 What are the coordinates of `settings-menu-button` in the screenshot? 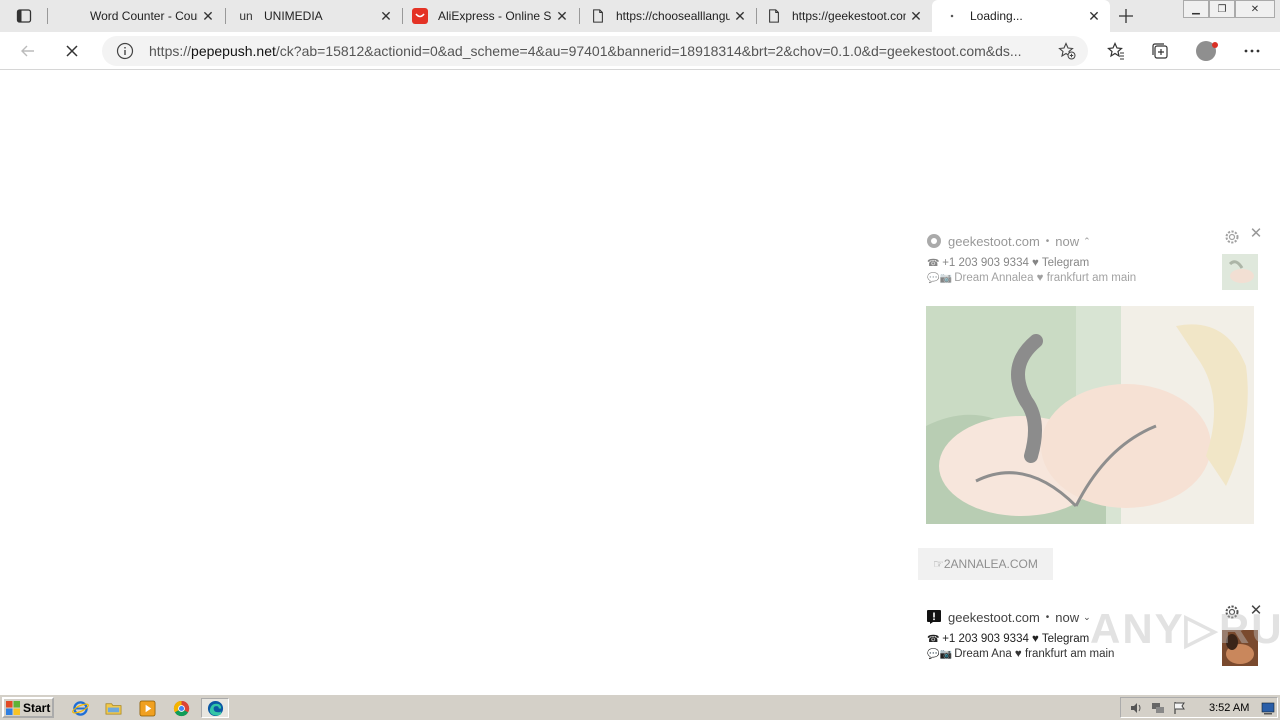 It's located at (1252, 51).